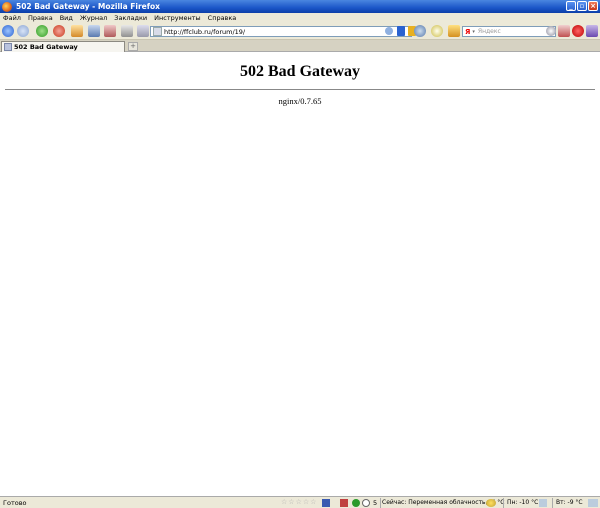 Image resolution: width=600 pixels, height=508 pixels. What do you see at coordinates (42, 31) in the screenshot?
I see `reload-icon` at bounding box center [42, 31].